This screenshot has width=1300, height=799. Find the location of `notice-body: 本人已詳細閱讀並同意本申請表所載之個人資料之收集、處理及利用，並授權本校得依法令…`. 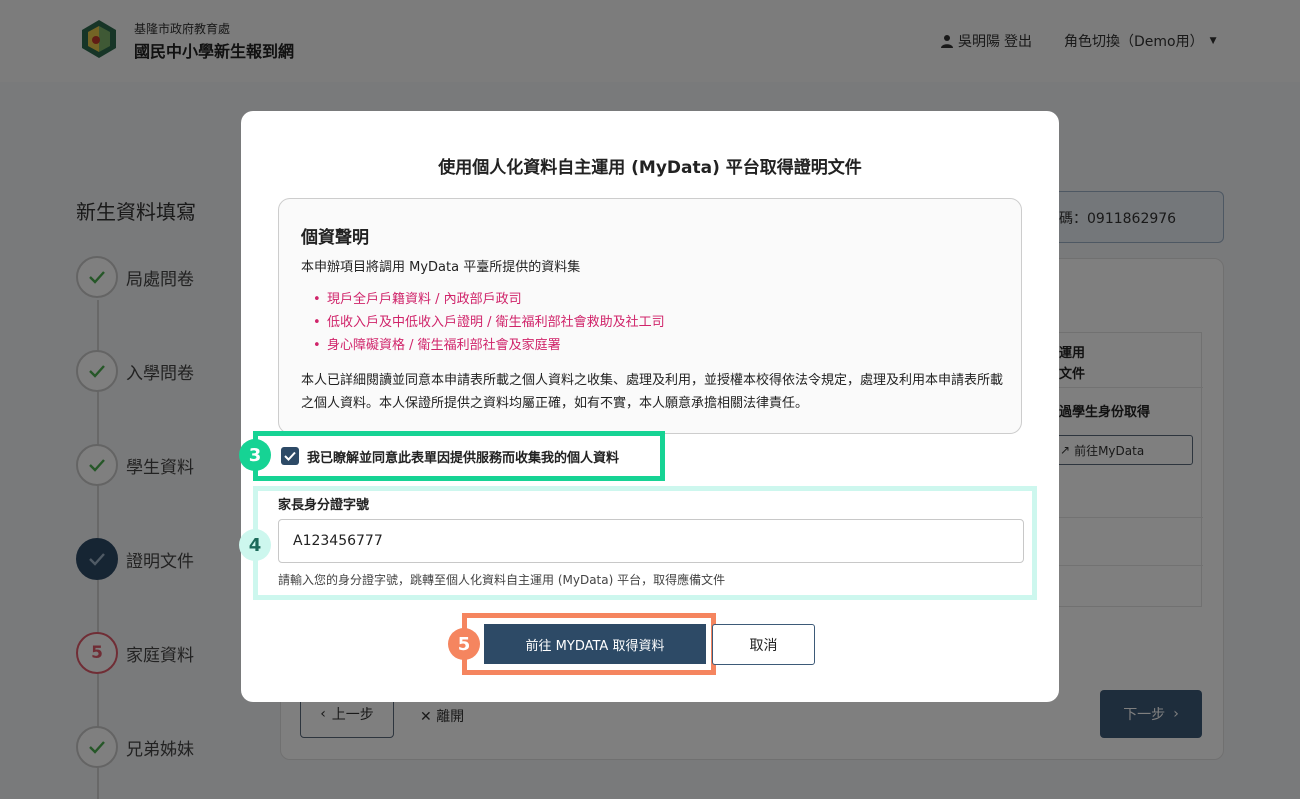

notice-body: 本人已詳細閱讀並同意本申請表所載之個人資料之收集、處理及利用，並授權本校得依法令… is located at coordinates (652, 392).